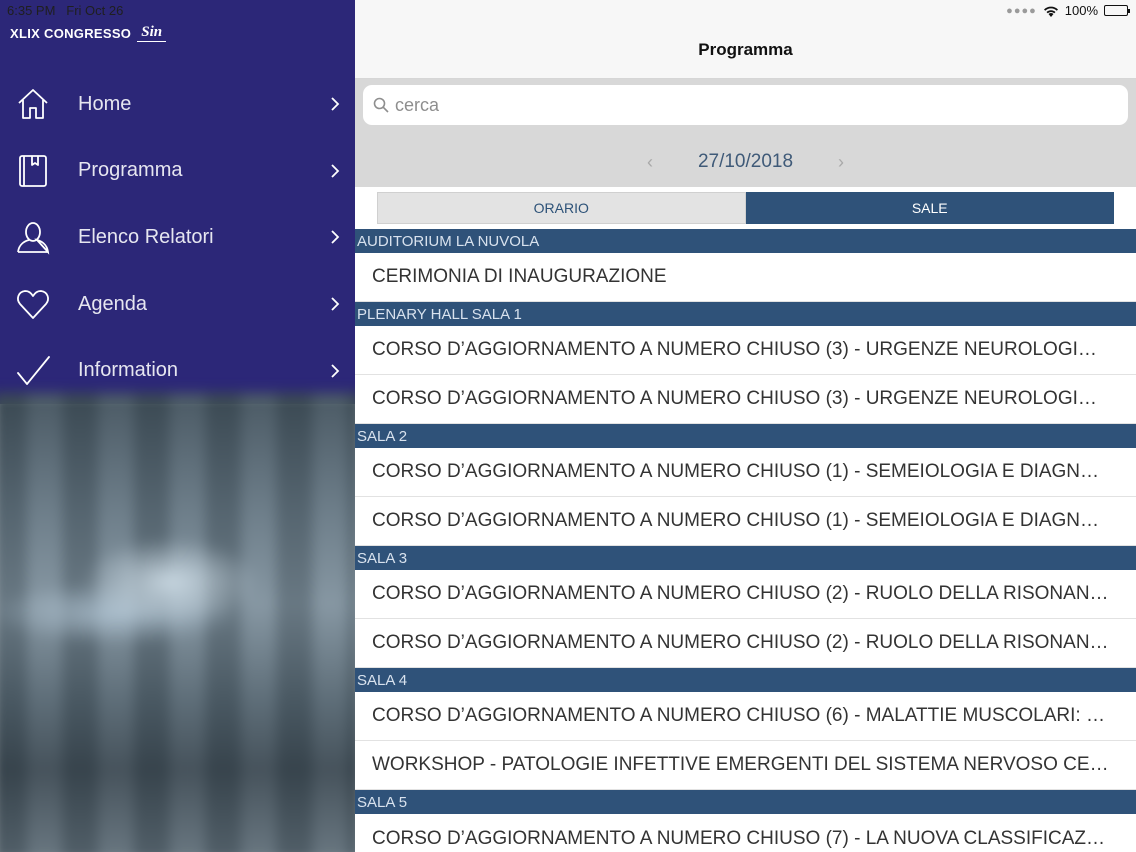 This screenshot has width=1136, height=852. What do you see at coordinates (745, 241) in the screenshot?
I see `section-header: AUDITORIUM LA NUVOLA` at bounding box center [745, 241].